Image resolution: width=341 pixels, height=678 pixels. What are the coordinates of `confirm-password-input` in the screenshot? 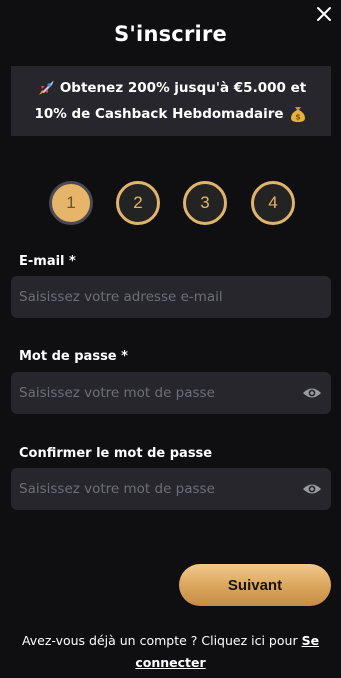 It's located at (156, 489).